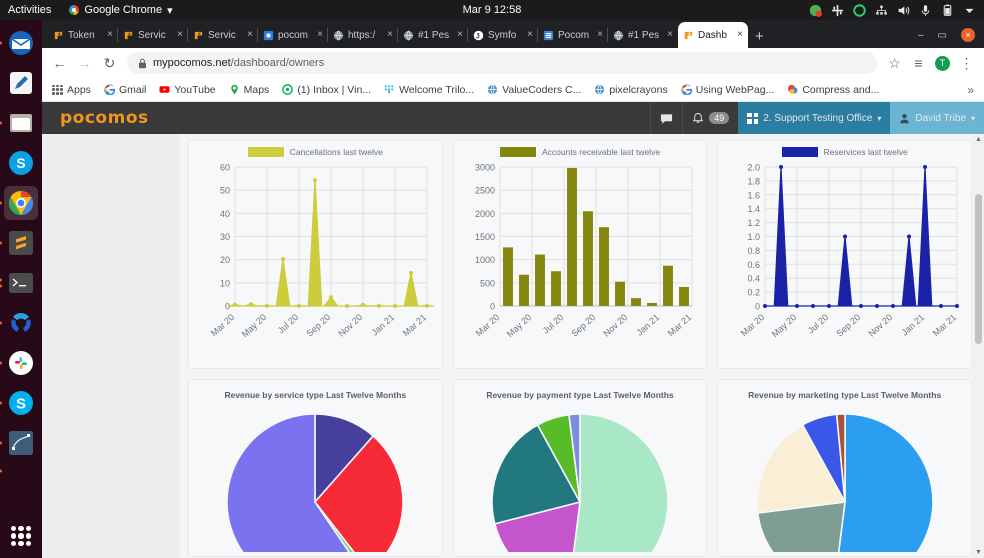 The height and width of the screenshot is (558, 984). What do you see at coordinates (631, 90) in the screenshot?
I see `bookmark-pixelcrayons: pixelcrayons` at bounding box center [631, 90].